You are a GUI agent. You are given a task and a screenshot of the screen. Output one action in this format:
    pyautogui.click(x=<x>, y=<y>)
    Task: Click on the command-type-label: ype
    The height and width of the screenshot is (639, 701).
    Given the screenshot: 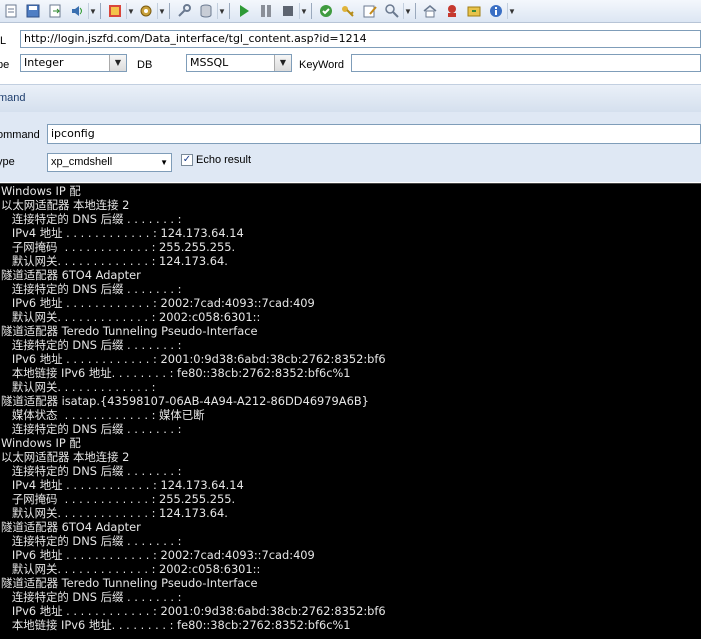 What is the action you would take?
    pyautogui.click(x=7, y=162)
    